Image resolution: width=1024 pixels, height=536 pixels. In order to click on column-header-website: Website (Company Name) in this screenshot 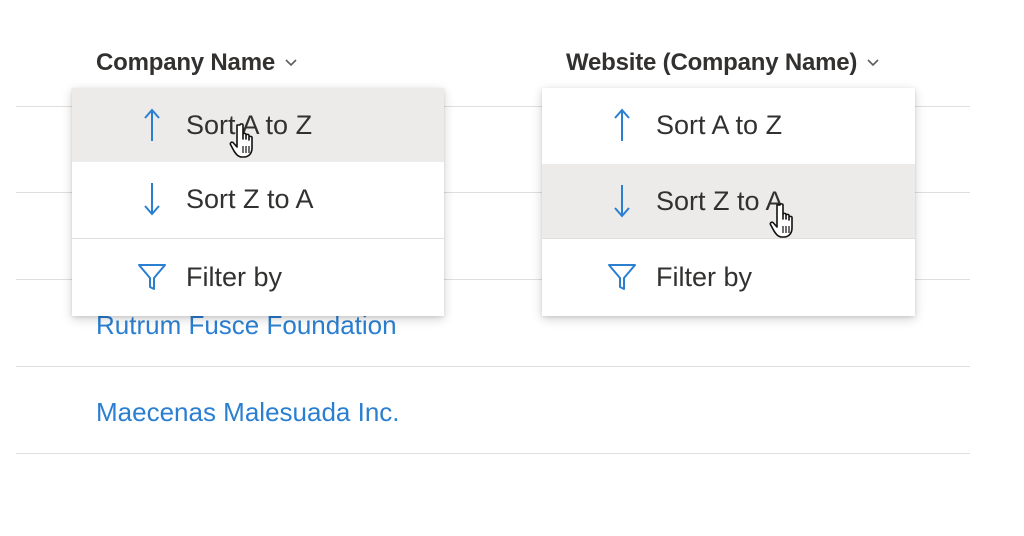, I will do `click(723, 63)`.